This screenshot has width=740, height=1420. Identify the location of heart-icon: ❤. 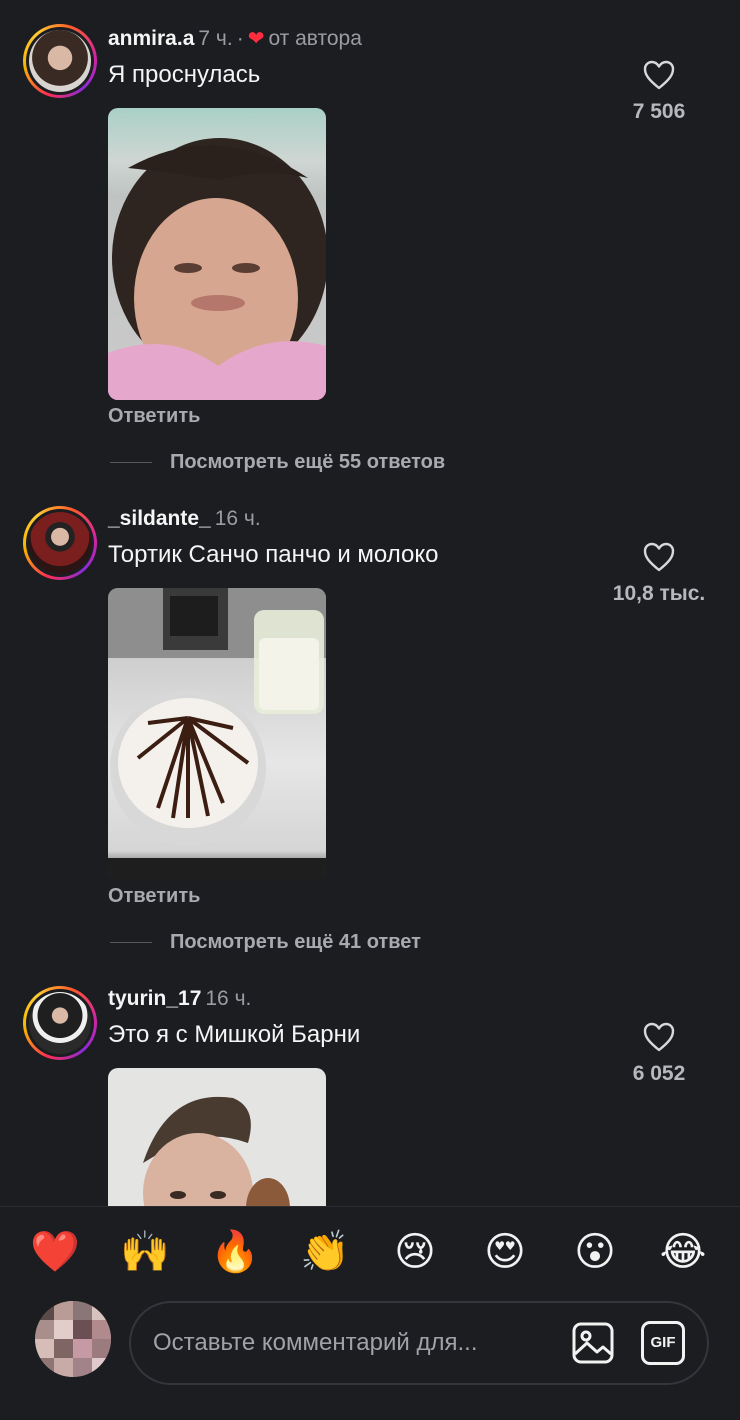
(256, 39).